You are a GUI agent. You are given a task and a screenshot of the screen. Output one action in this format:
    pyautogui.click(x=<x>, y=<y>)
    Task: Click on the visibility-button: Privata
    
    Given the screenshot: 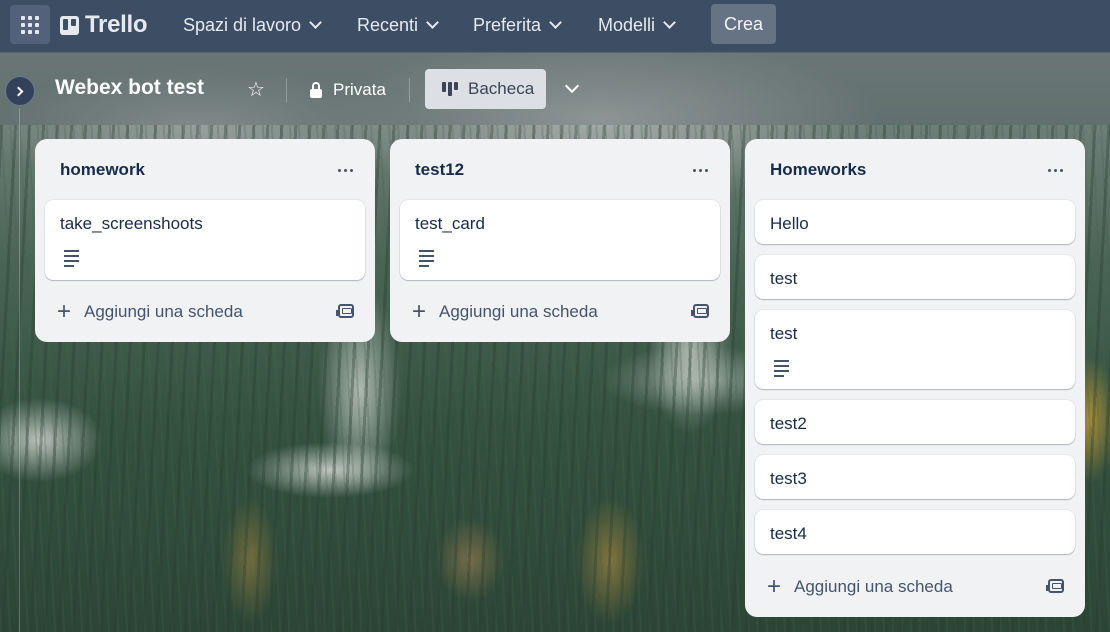 What is the action you would take?
    pyautogui.click(x=347, y=90)
    